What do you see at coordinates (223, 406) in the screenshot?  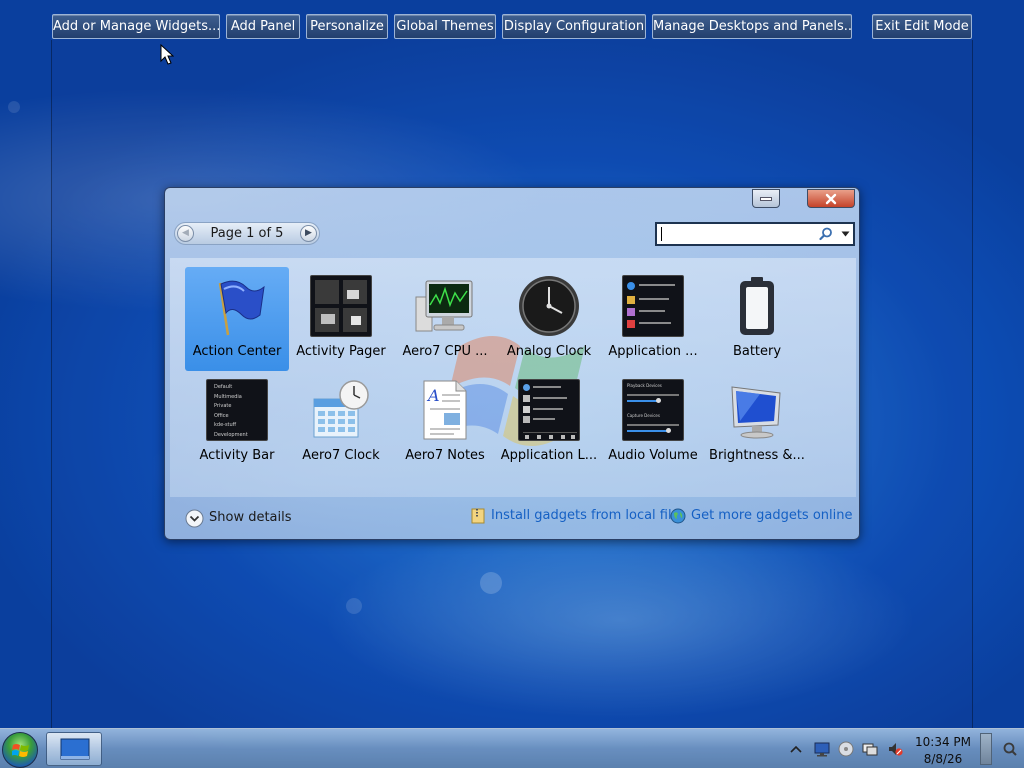 I see `activity-bar-item: Private` at bounding box center [223, 406].